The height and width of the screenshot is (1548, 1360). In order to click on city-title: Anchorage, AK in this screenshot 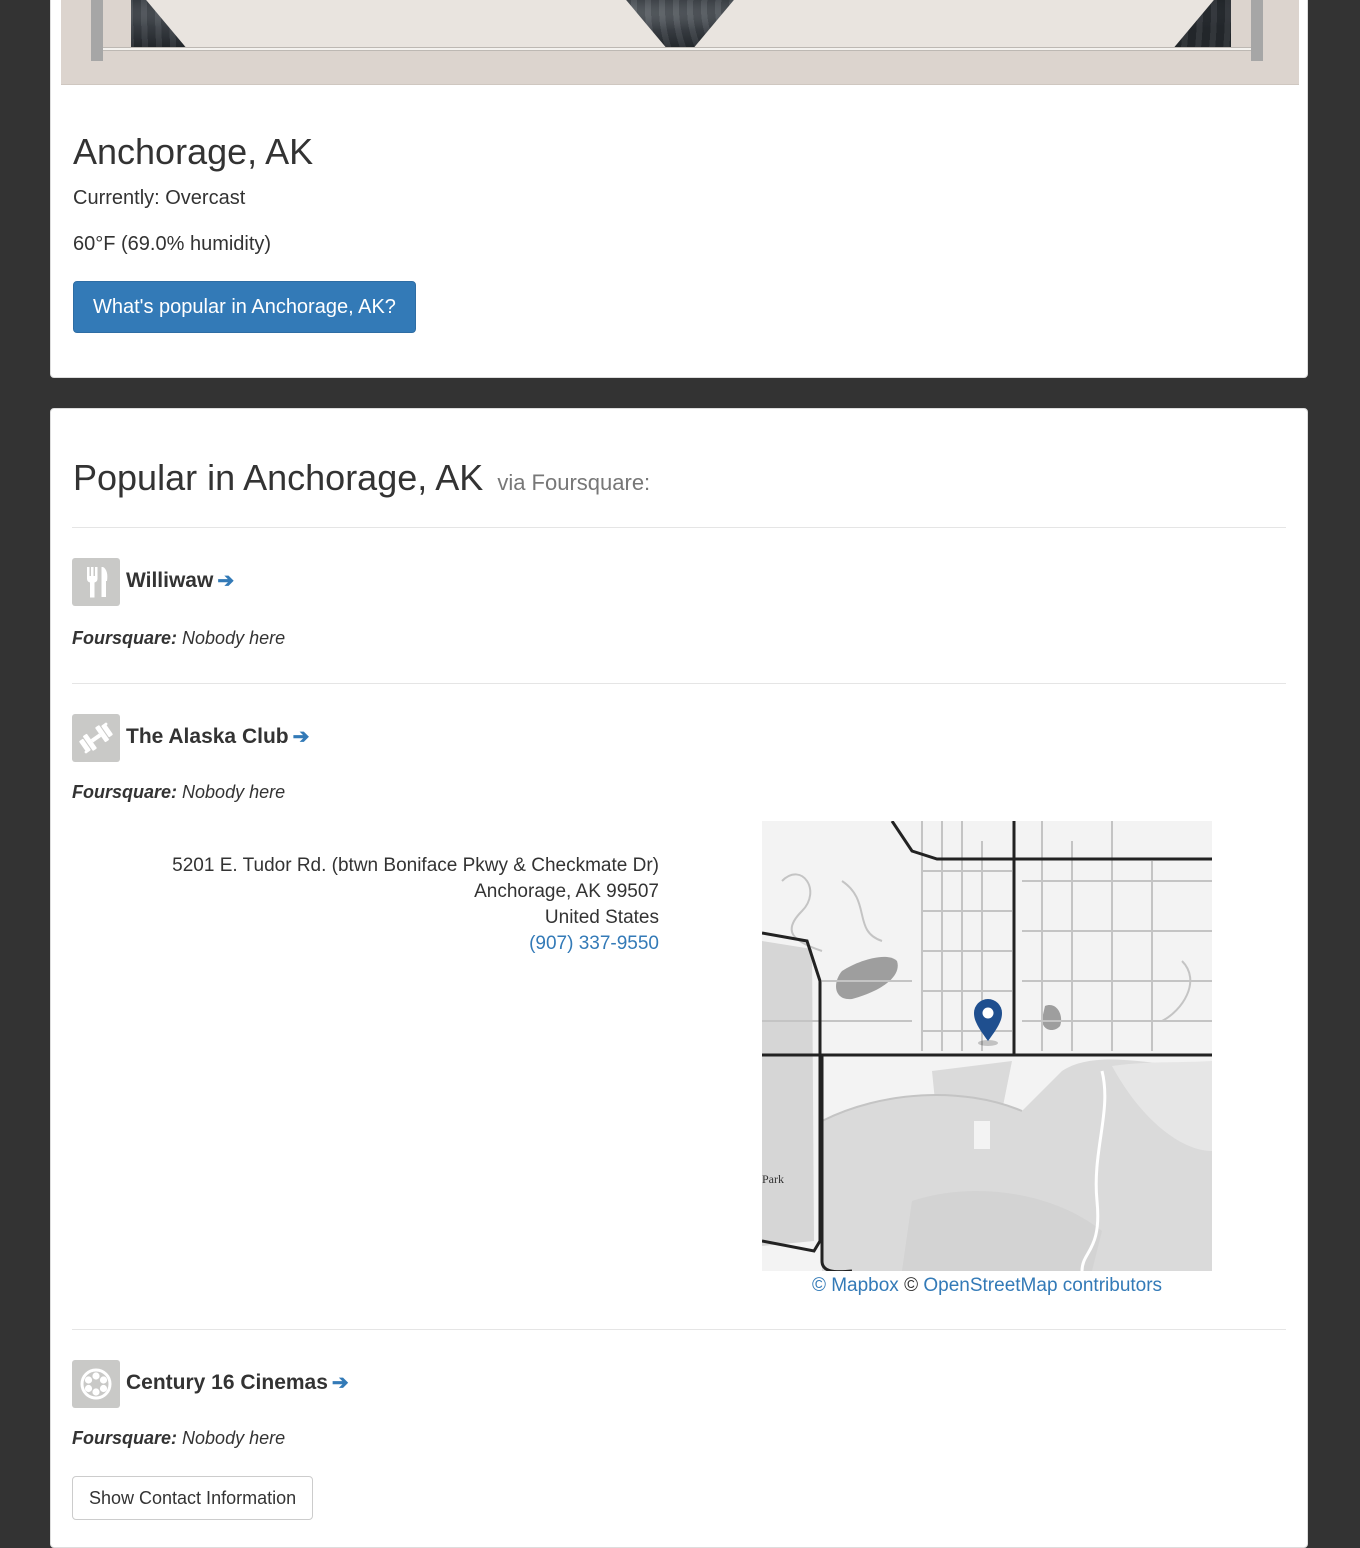, I will do `click(193, 151)`.